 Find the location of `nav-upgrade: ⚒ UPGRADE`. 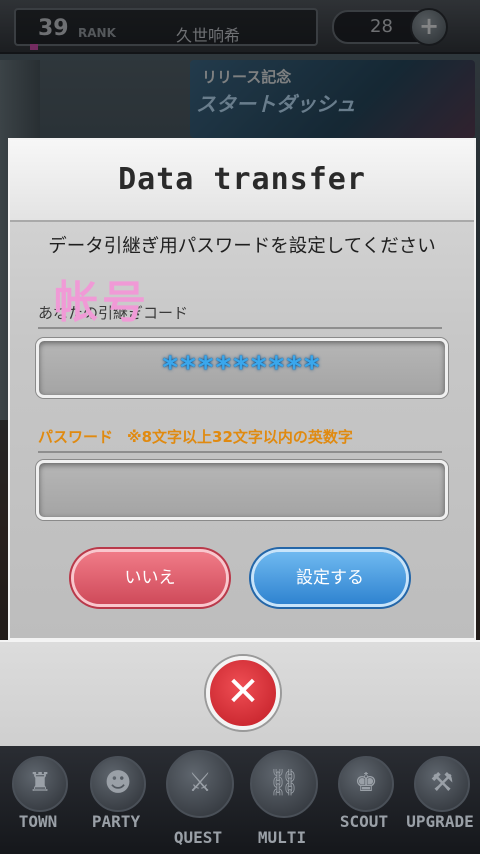

nav-upgrade: ⚒ UPGRADE is located at coordinates (441, 800).